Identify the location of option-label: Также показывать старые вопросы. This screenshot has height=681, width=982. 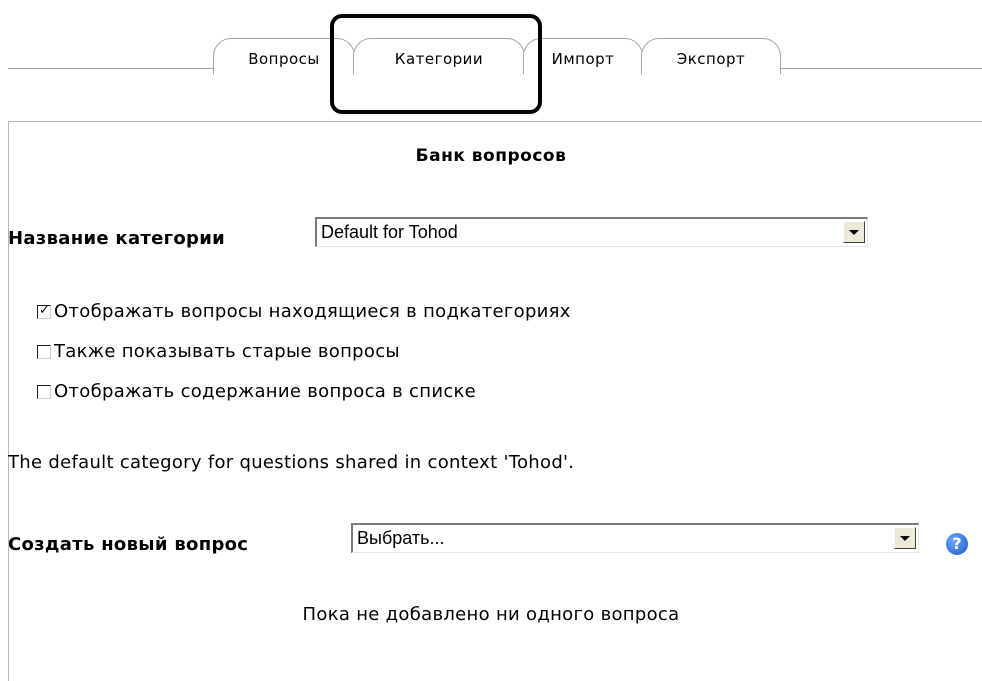
(227, 351).